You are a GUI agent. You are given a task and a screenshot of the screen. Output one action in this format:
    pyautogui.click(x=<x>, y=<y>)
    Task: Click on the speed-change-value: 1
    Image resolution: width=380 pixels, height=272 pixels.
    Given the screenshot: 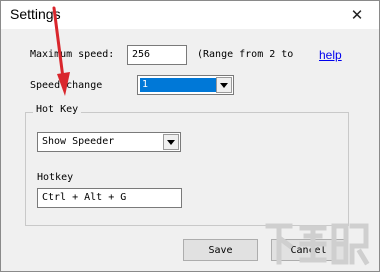 What is the action you would take?
    pyautogui.click(x=178, y=85)
    